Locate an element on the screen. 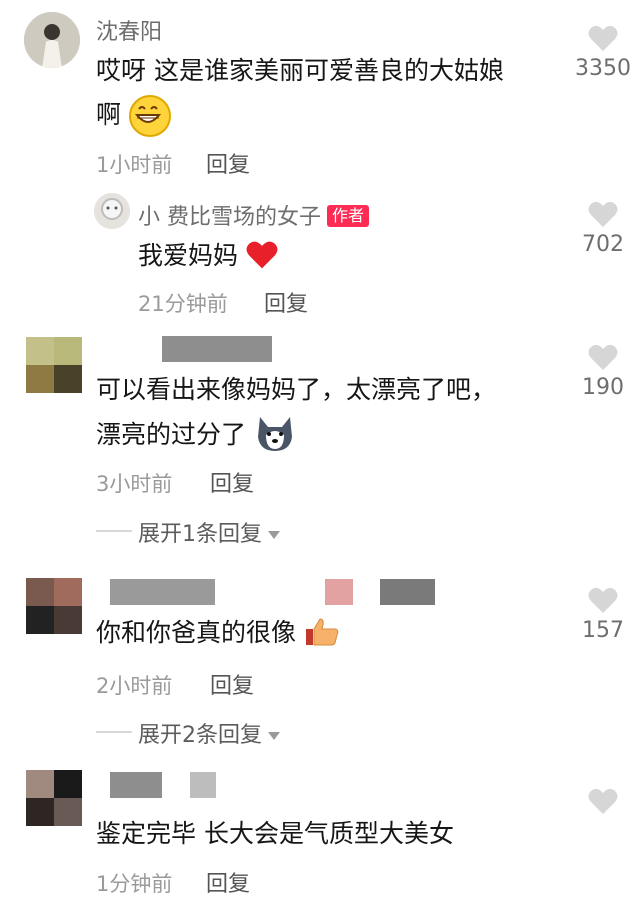  comment-text: 你和你爸真的很像 is located at coordinates (218, 633).